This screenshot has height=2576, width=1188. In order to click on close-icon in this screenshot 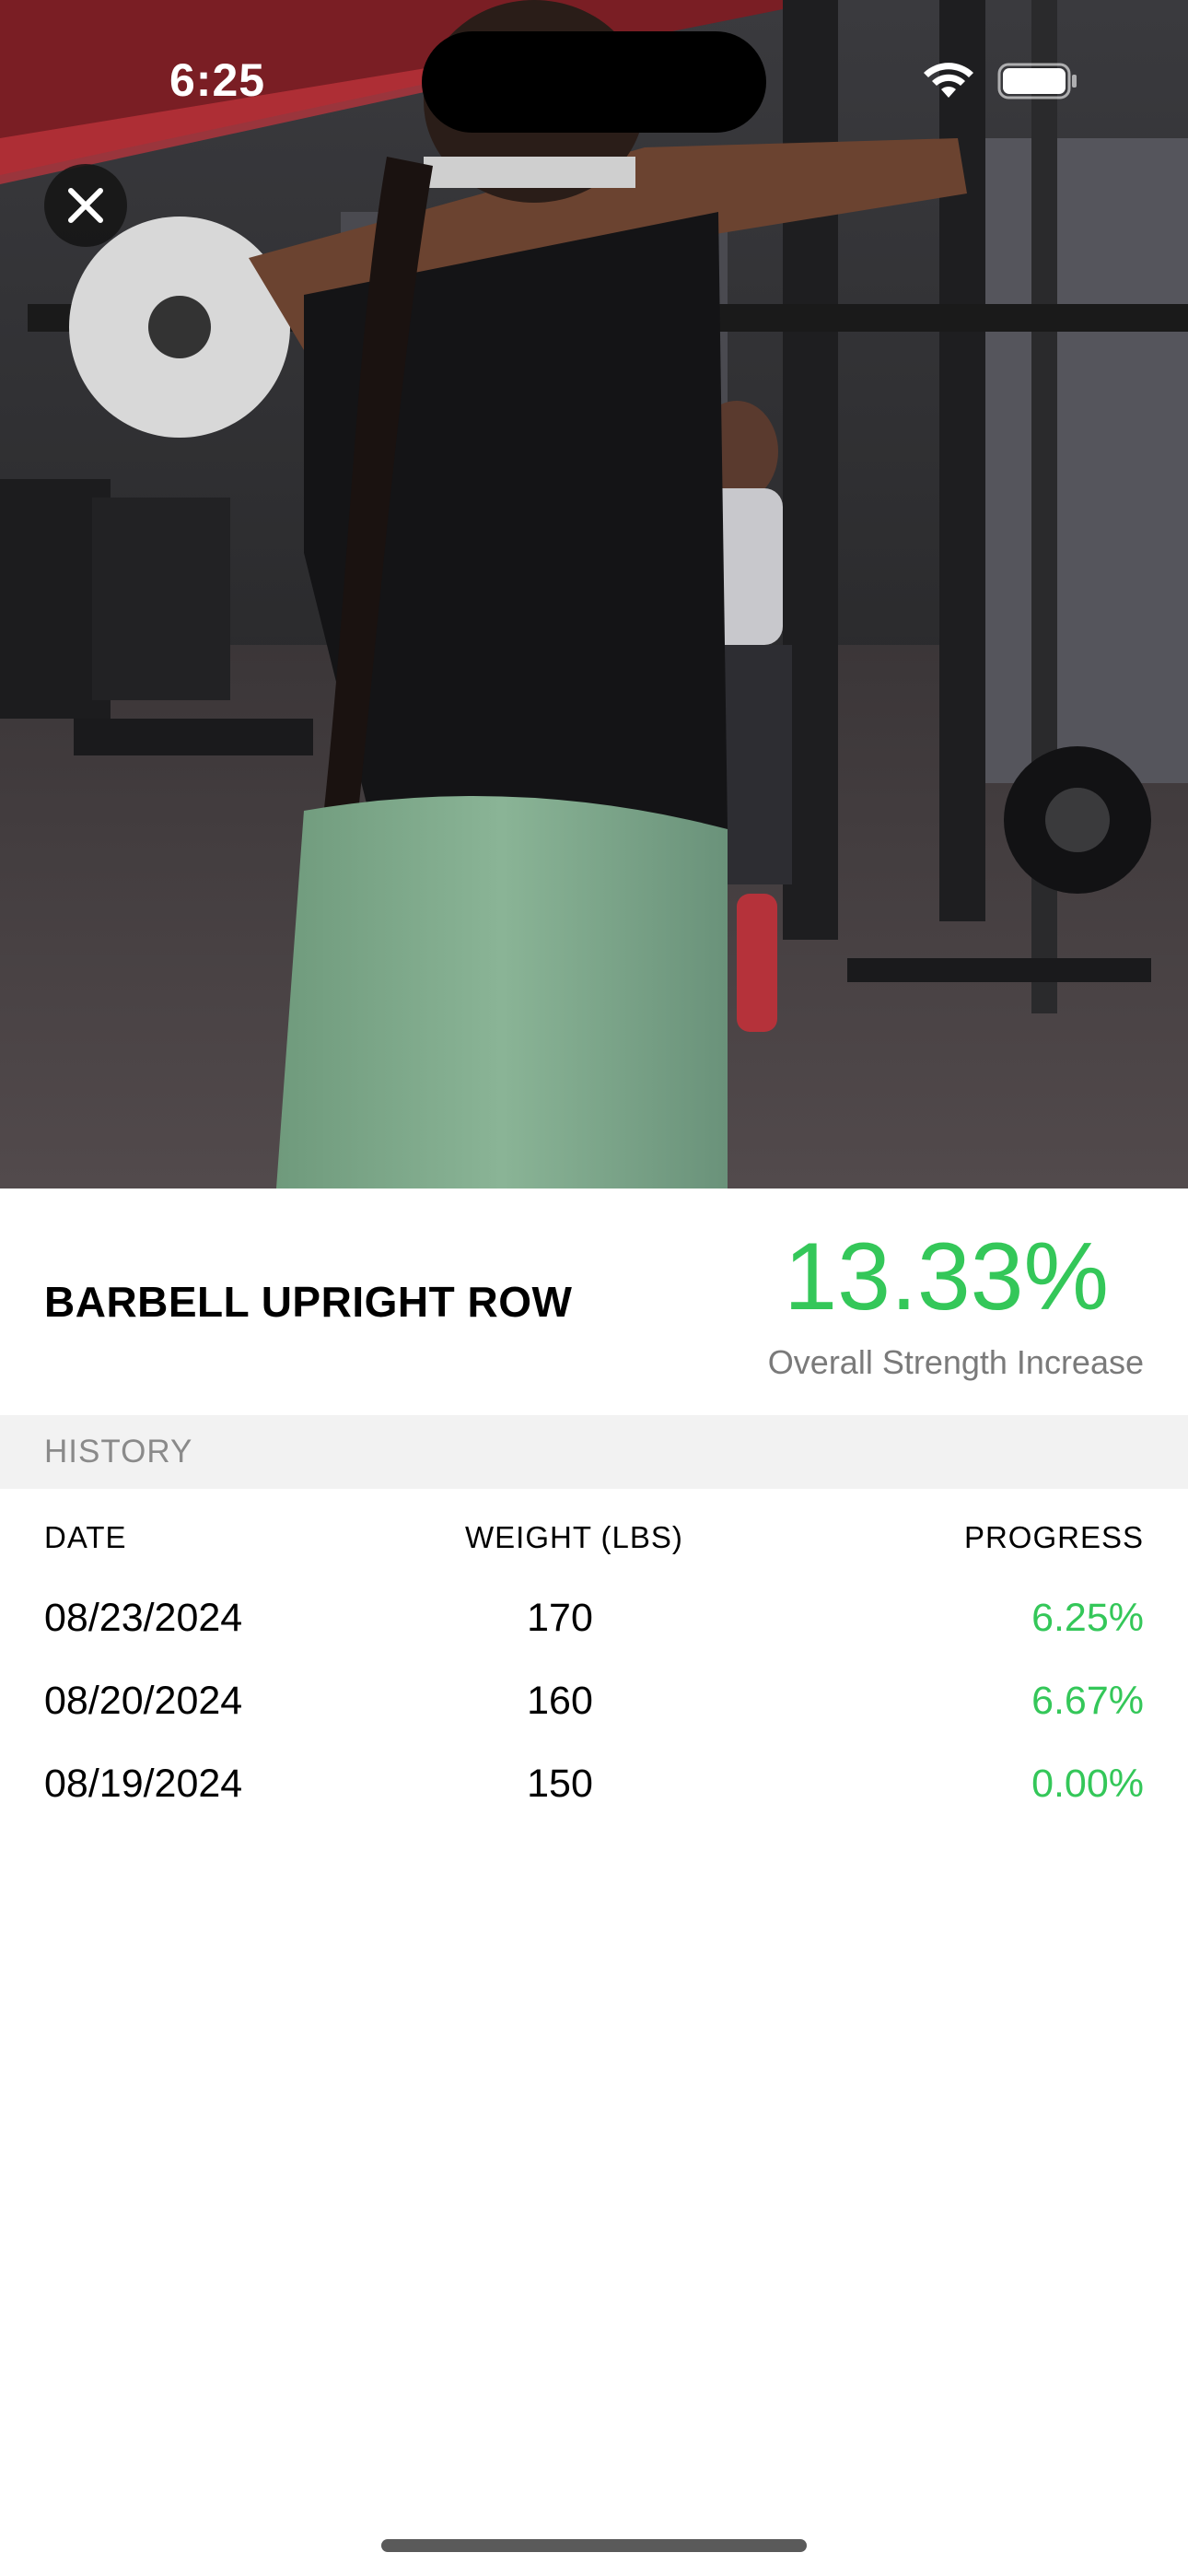, I will do `click(85, 205)`.